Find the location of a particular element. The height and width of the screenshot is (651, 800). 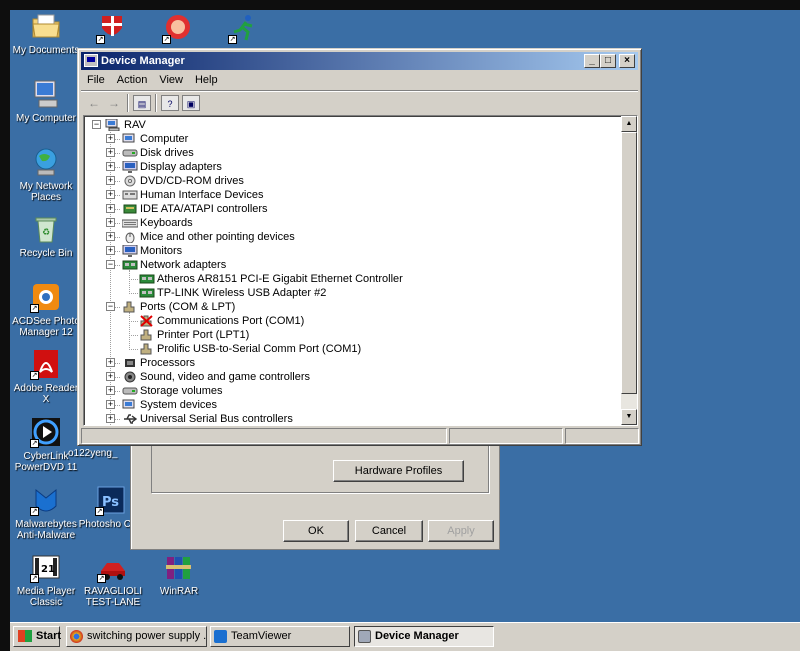

tree-node-processors: + Processors is located at coordinates (344, 363).